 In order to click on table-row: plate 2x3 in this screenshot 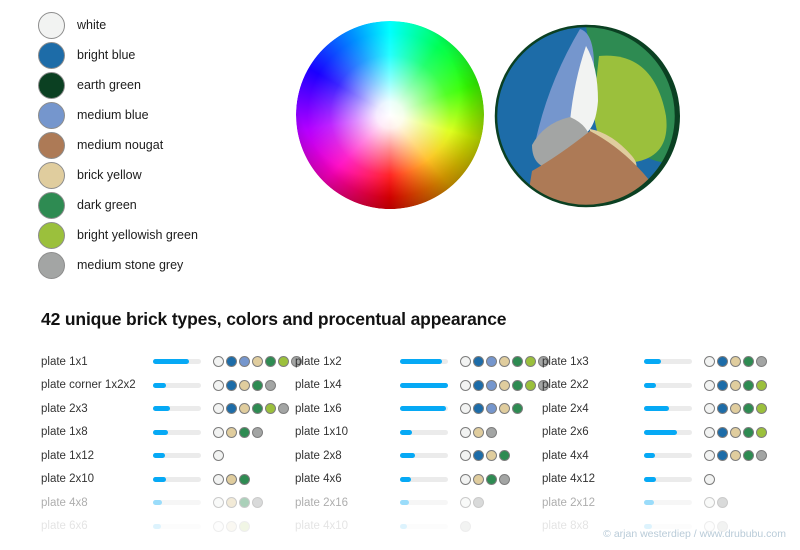, I will do `click(168, 409)`.